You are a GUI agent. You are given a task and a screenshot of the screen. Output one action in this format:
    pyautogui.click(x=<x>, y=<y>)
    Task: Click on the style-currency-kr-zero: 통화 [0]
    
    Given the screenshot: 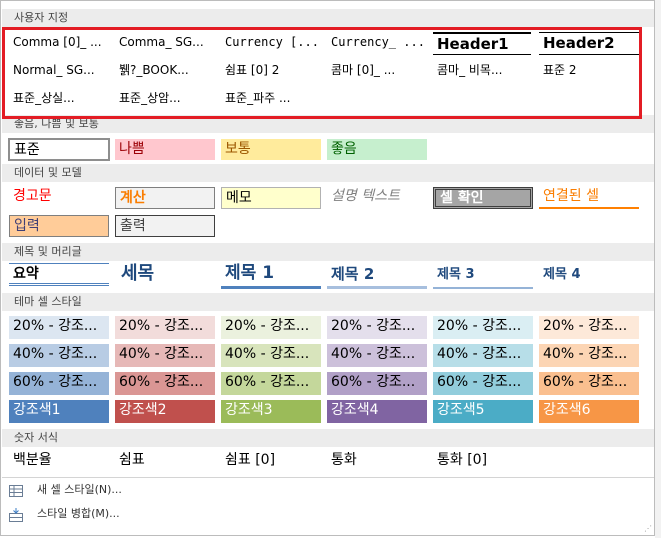 What is the action you would take?
    pyautogui.click(x=483, y=461)
    